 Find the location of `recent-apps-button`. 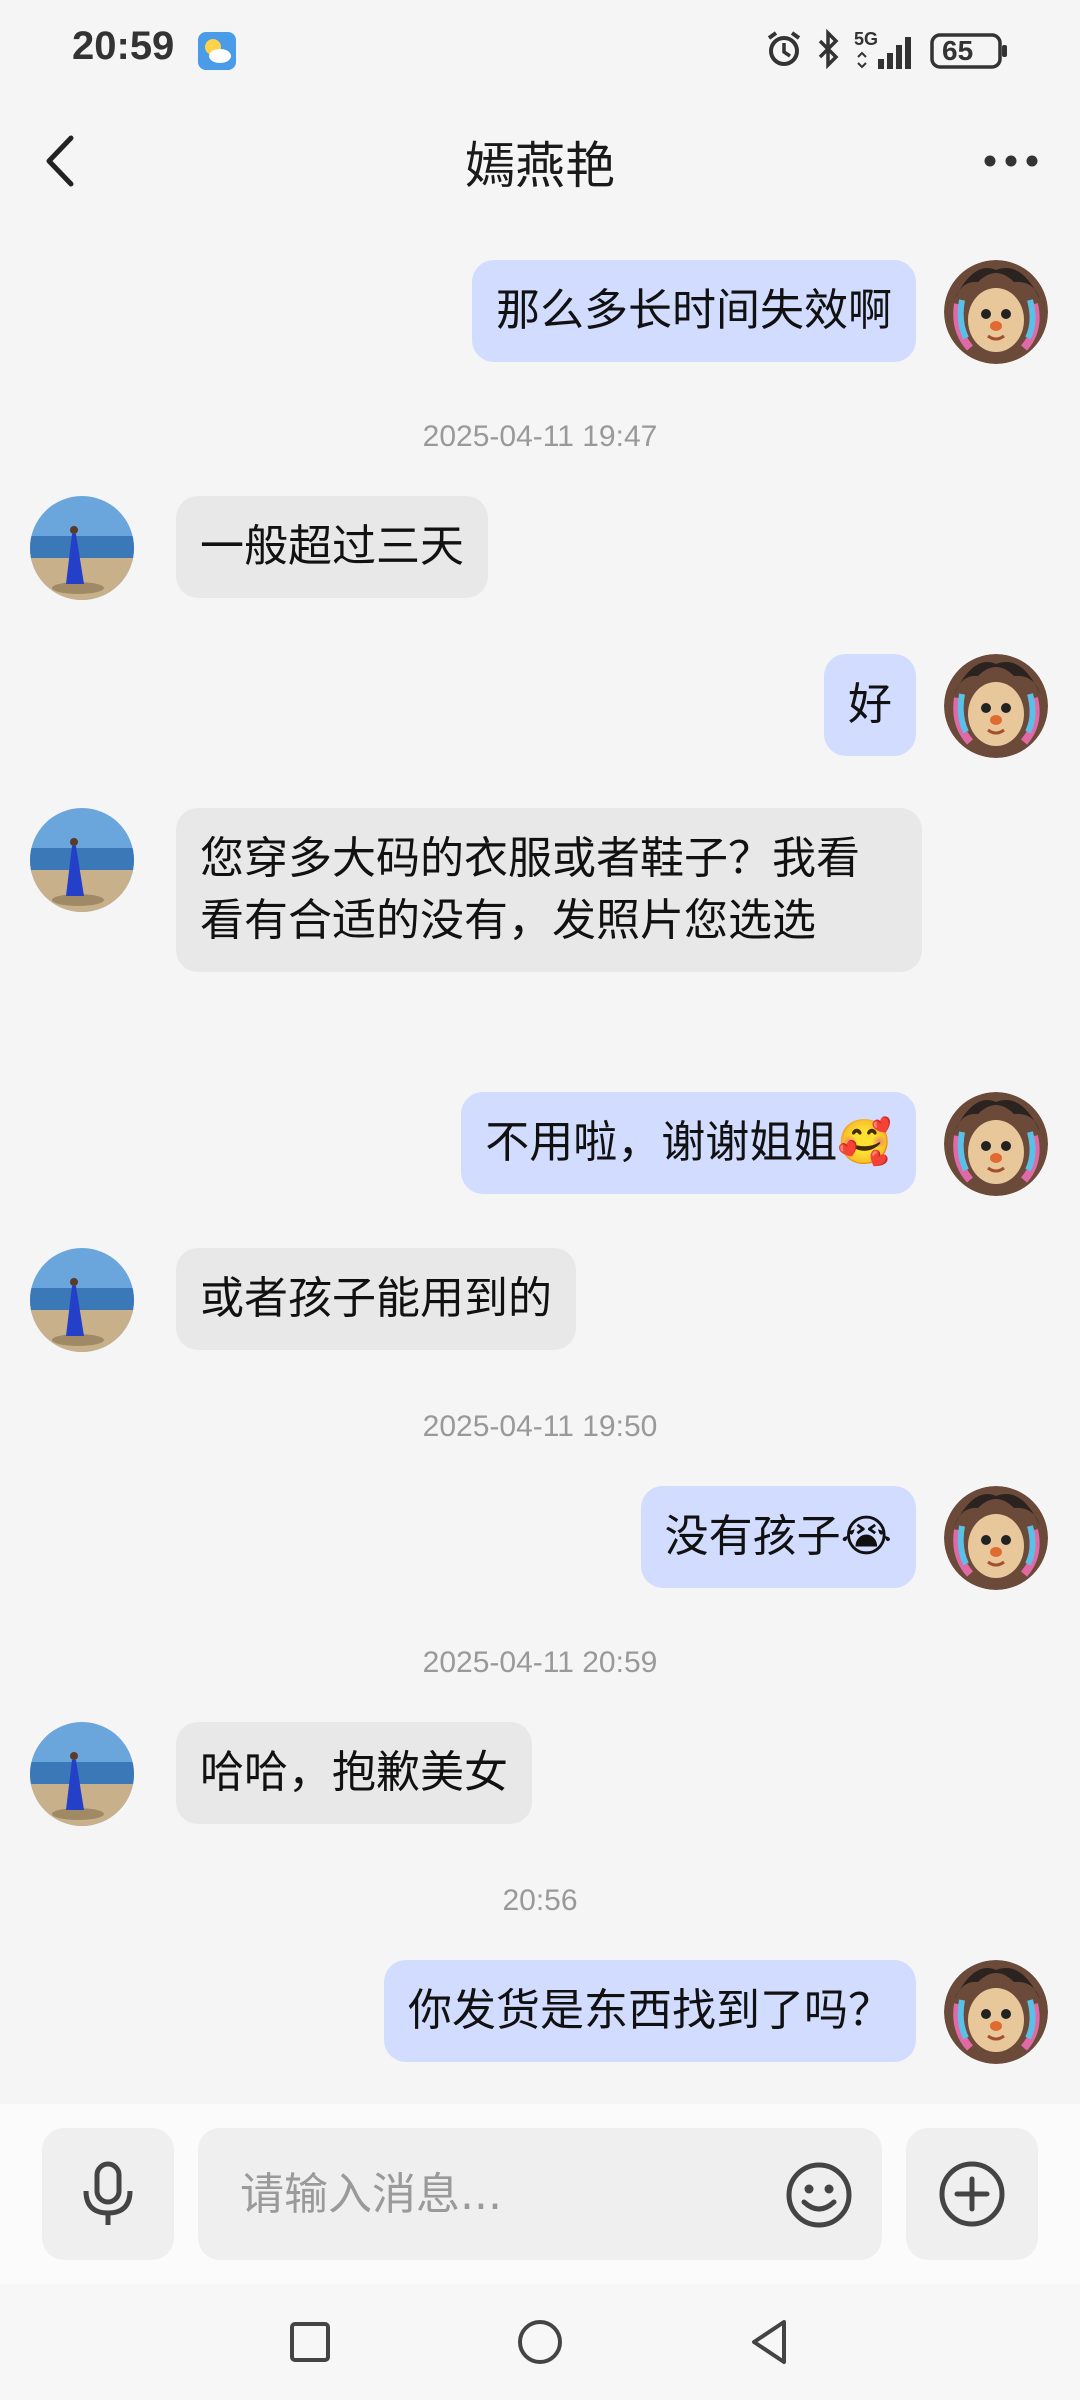

recent-apps-button is located at coordinates (310, 2342).